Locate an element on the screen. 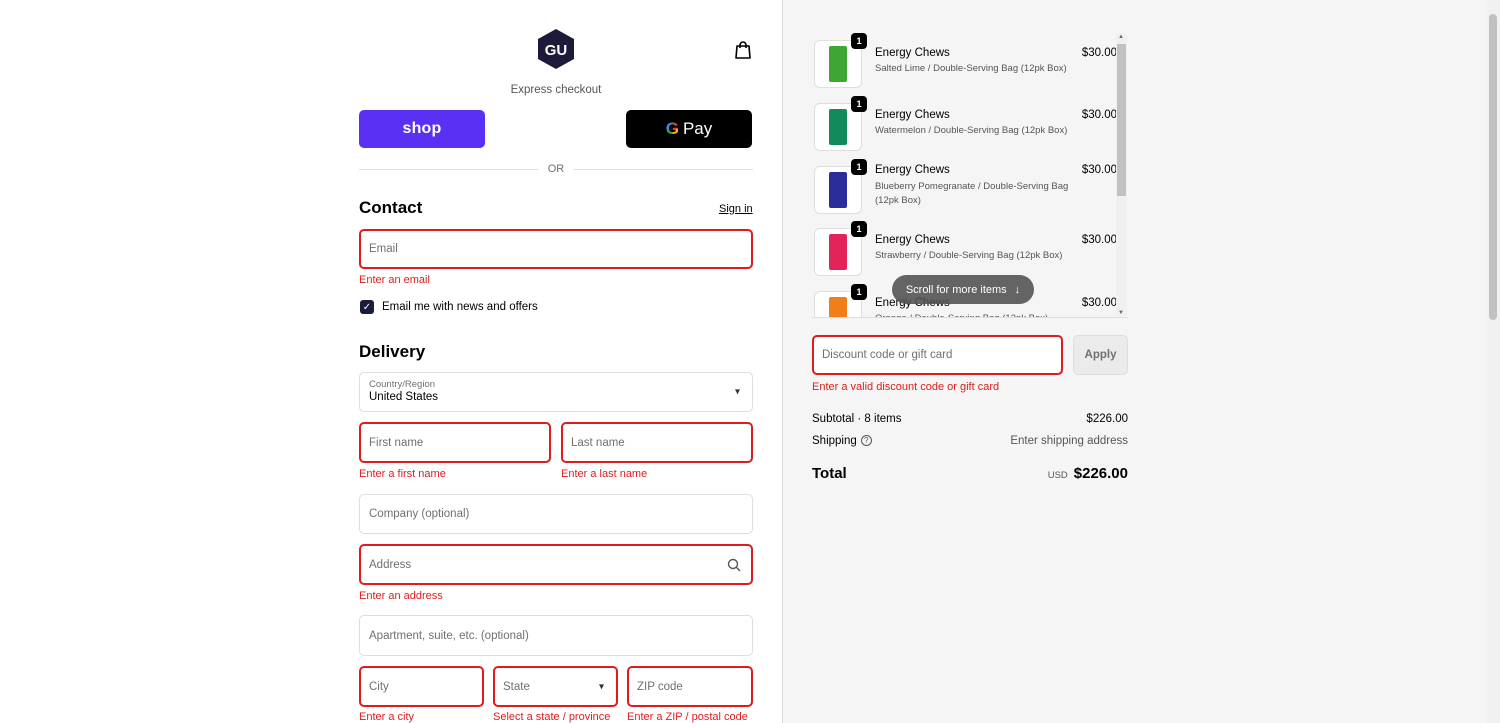  shipping-row: Shipping? Enter shipping address is located at coordinates (970, 441).